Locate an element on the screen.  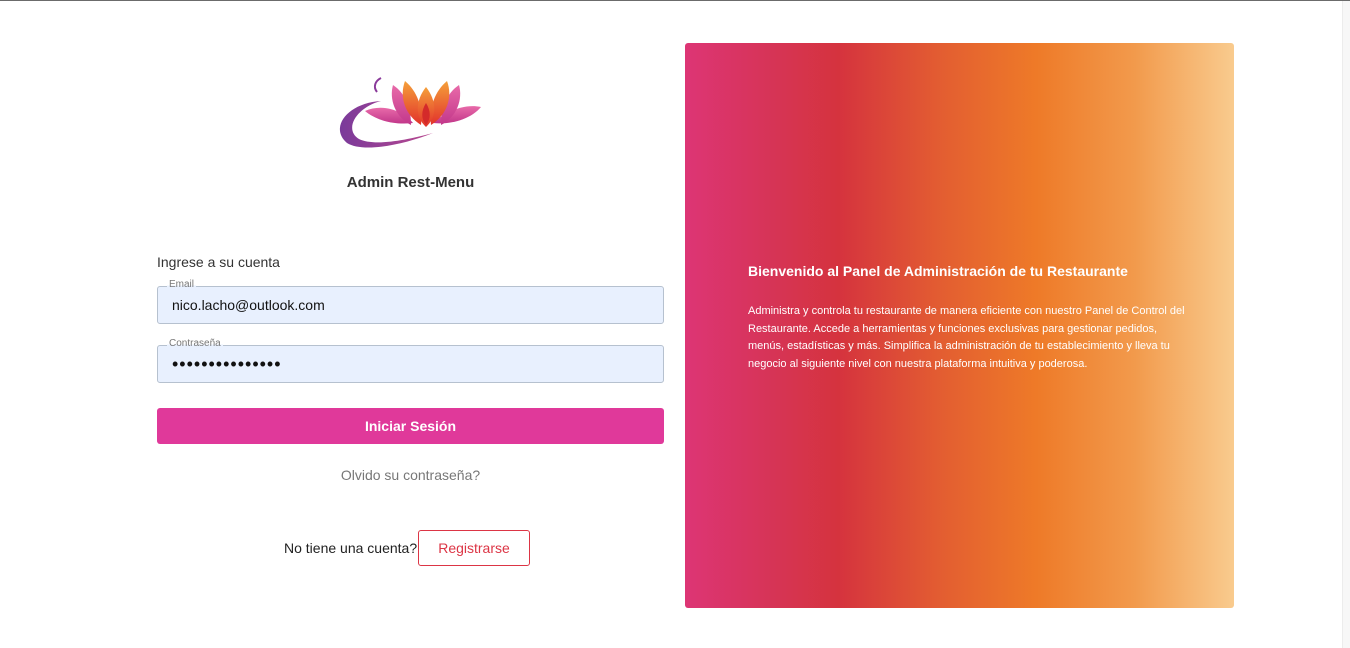
login-intro-text: Ingrese a su cuenta is located at coordinates (218, 262).